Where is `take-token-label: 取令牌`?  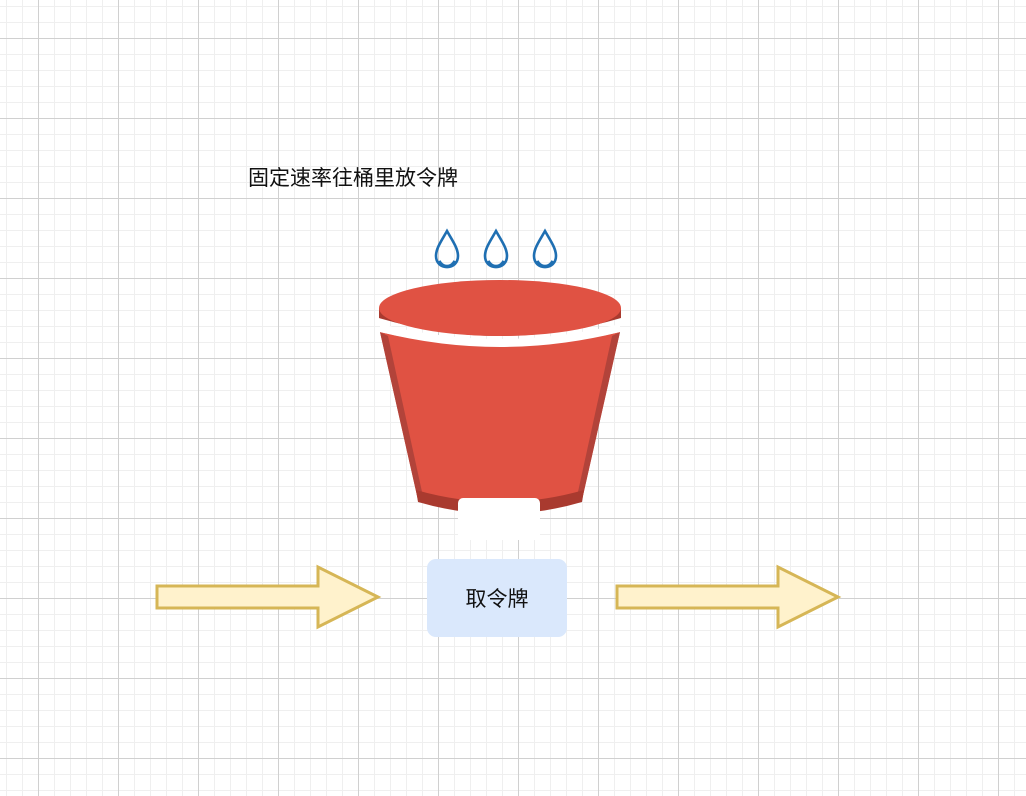 take-token-label: 取令牌 is located at coordinates (497, 599).